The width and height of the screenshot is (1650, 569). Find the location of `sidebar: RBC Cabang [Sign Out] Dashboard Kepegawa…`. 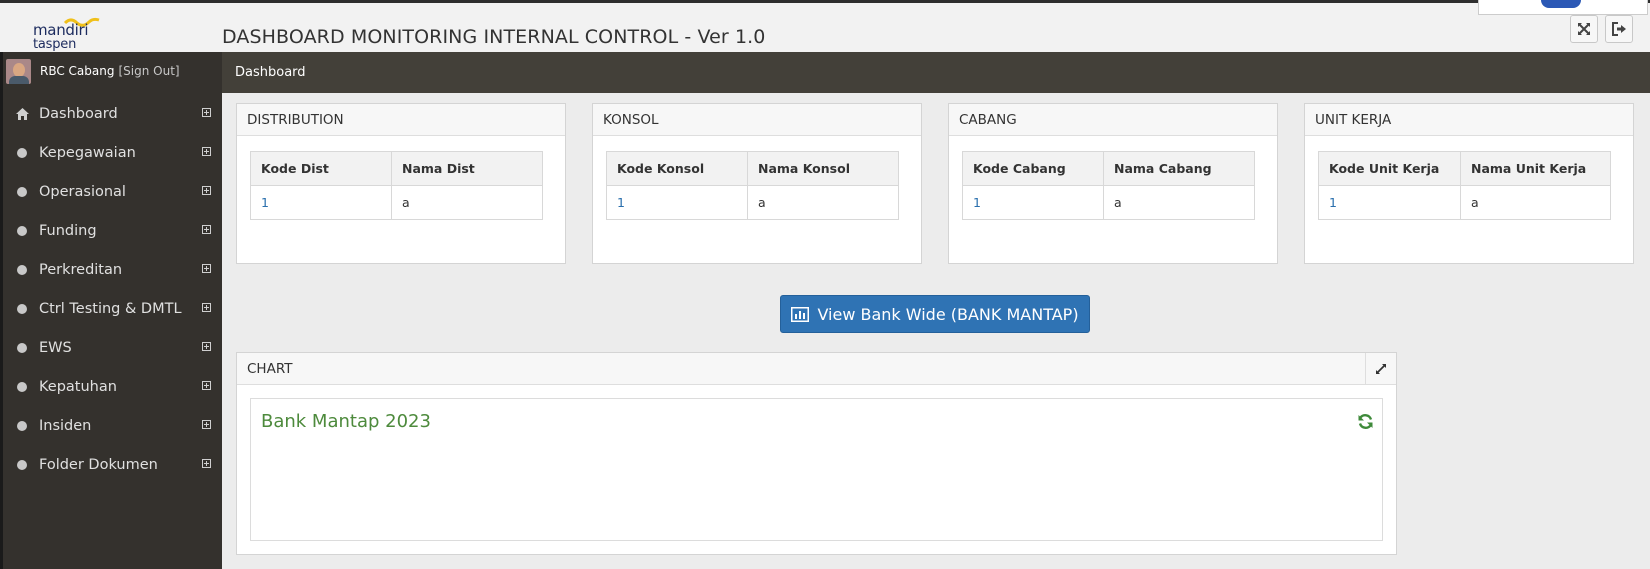

sidebar: RBC Cabang [Sign Out] Dashboard Kepegawa… is located at coordinates (111, 310).